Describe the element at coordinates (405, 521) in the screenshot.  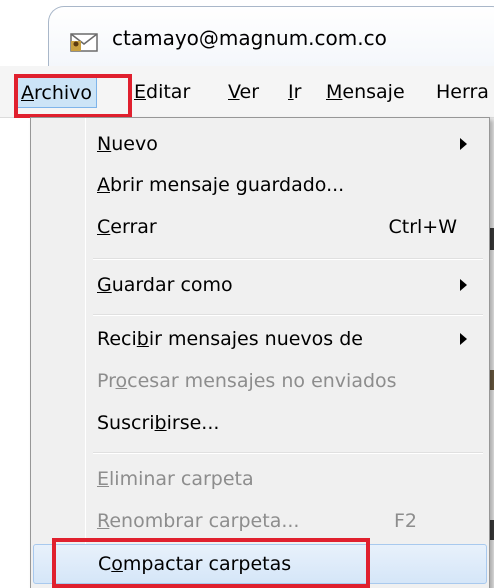
I see `menu-item-shortcut: F2` at that location.